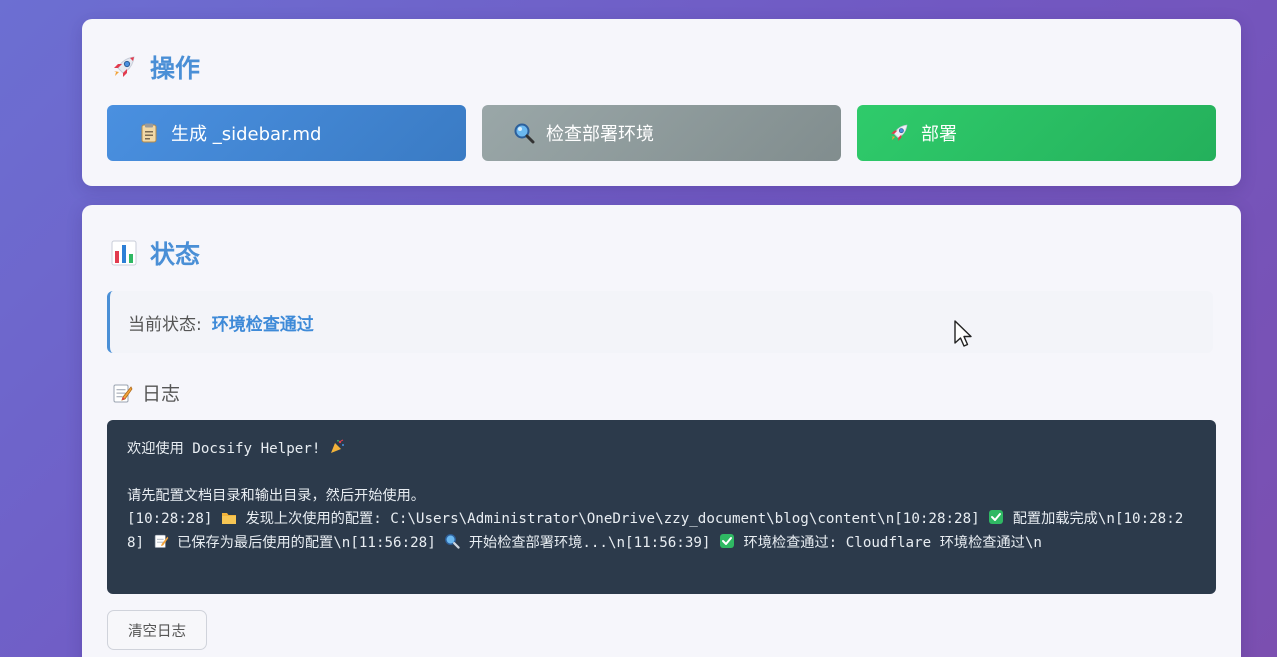  I want to click on log-welcome-line: 欢迎使用 Docsify Helper!, so click(661, 450).